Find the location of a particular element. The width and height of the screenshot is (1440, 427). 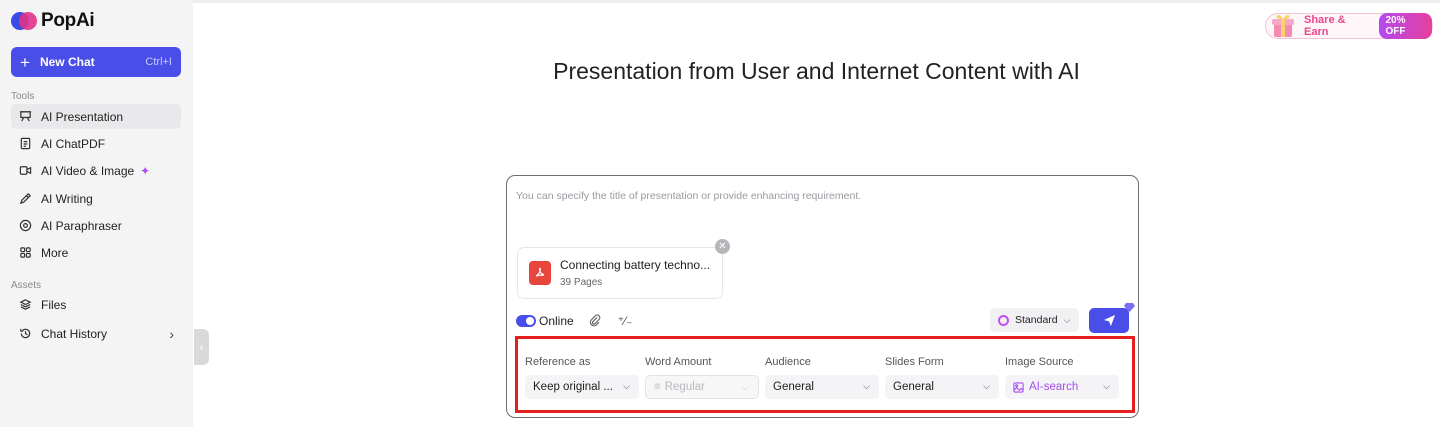

image-source-select: AI-search ⌵ is located at coordinates (1062, 387).